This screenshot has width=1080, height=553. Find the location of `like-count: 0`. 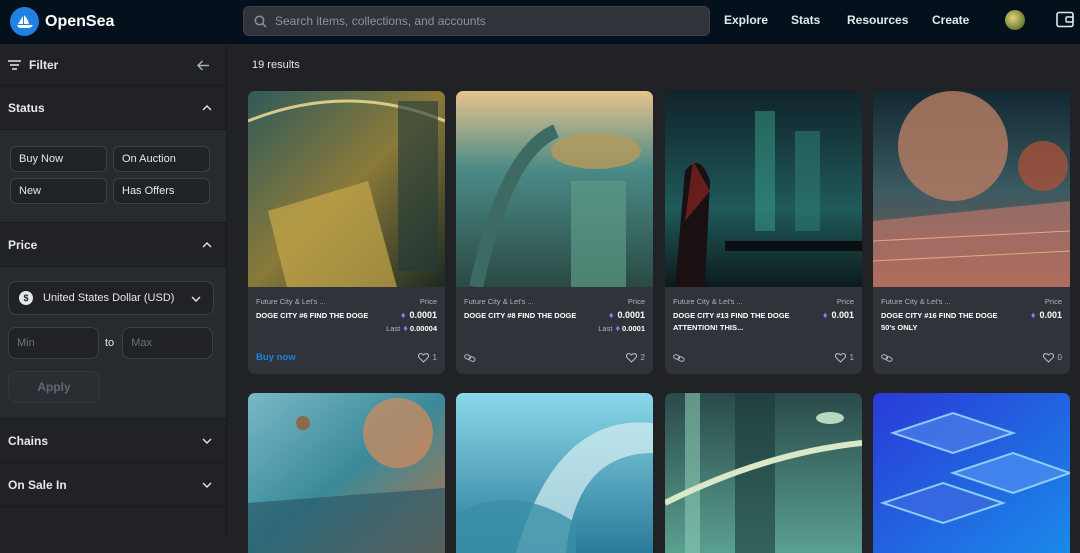

like-count: 0 is located at coordinates (1059, 357).